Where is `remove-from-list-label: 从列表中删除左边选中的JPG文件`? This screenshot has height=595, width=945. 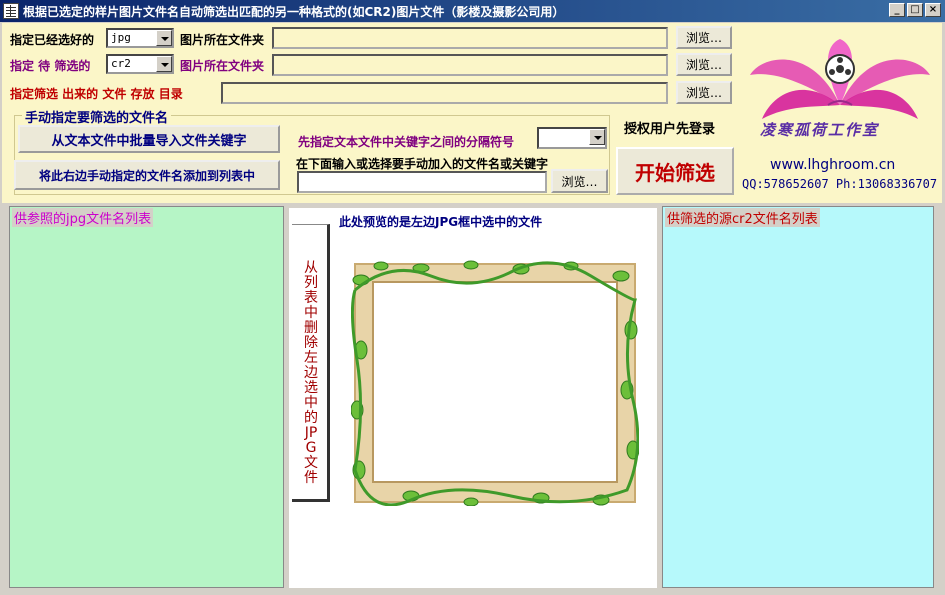
remove-from-list-label: 从列表中删除左边选中的JPG文件 is located at coordinates (311, 373).